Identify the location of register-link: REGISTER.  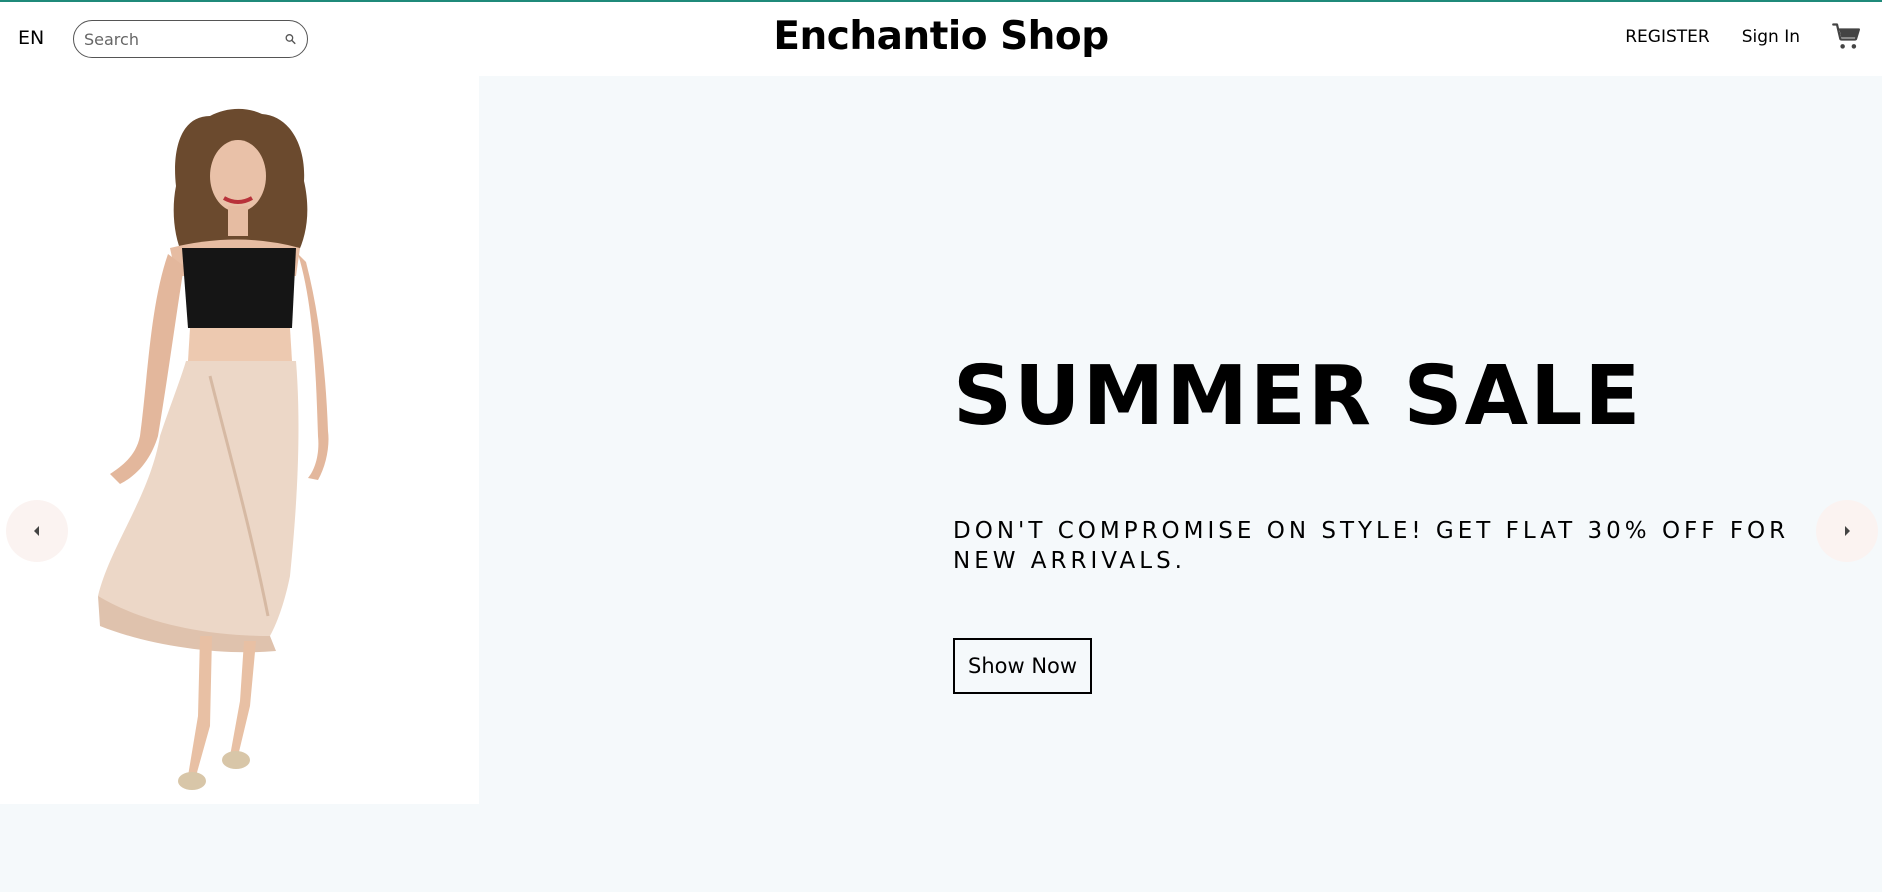
(1667, 37).